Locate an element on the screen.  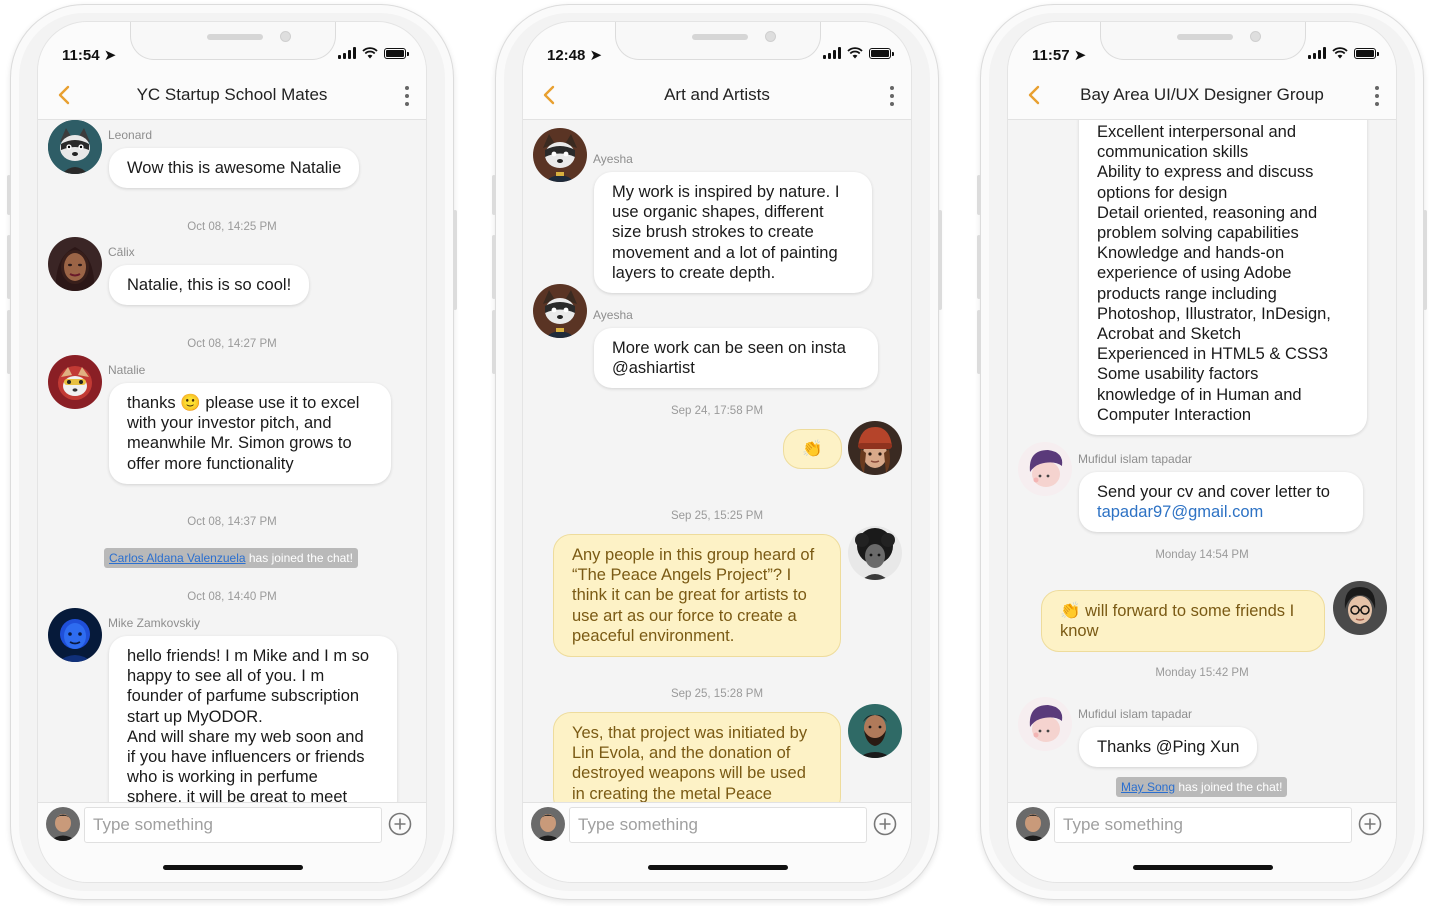
camera is located at coordinates (770, 36).